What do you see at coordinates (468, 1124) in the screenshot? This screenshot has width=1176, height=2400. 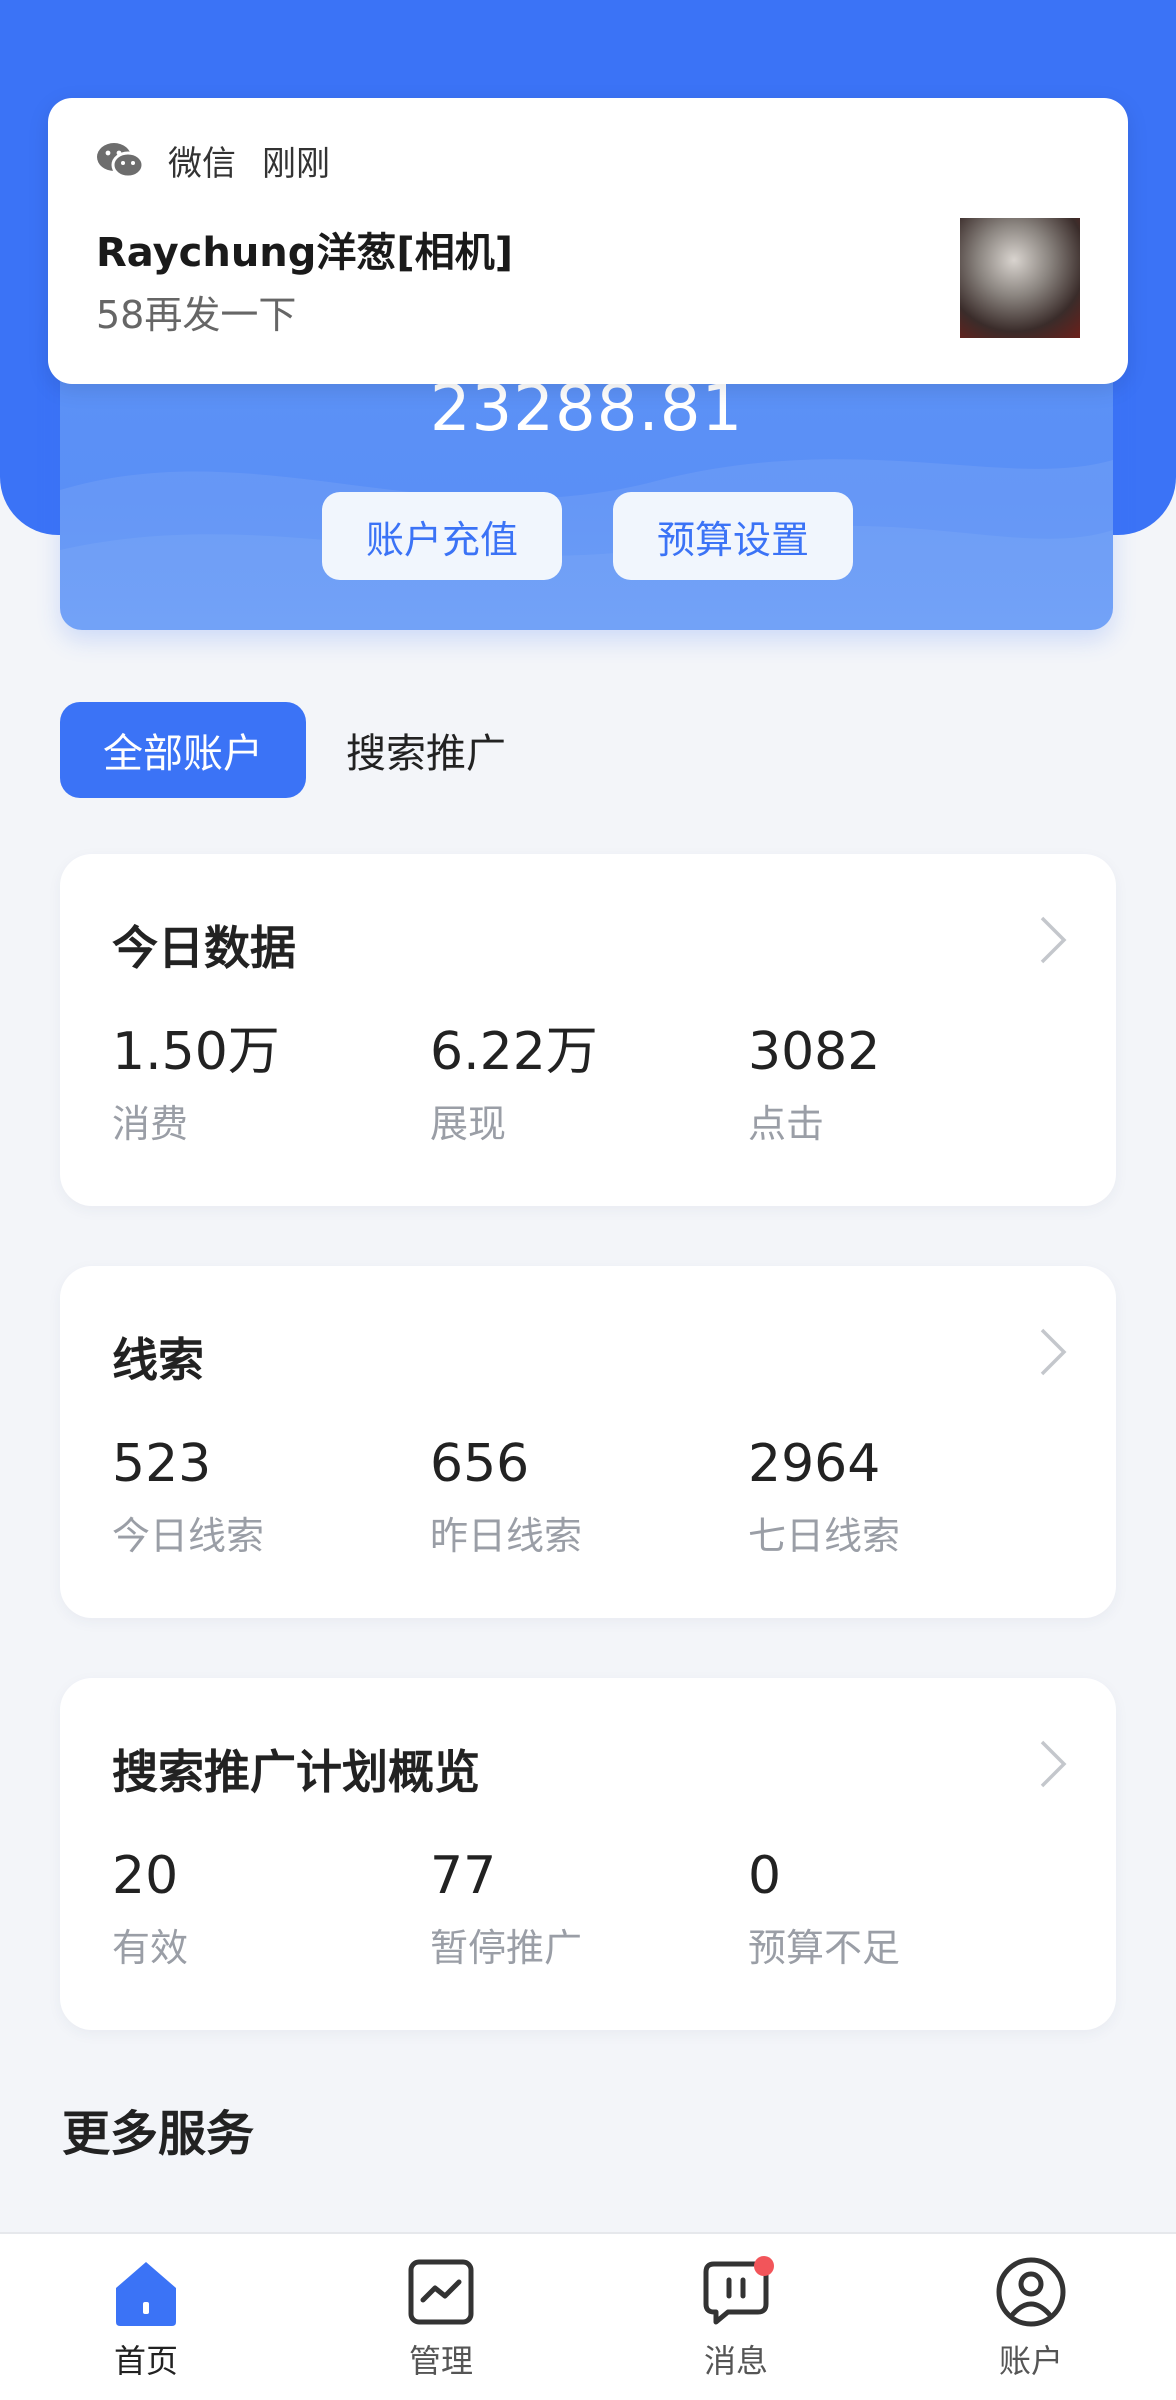 I see `stat-label: 展现` at bounding box center [468, 1124].